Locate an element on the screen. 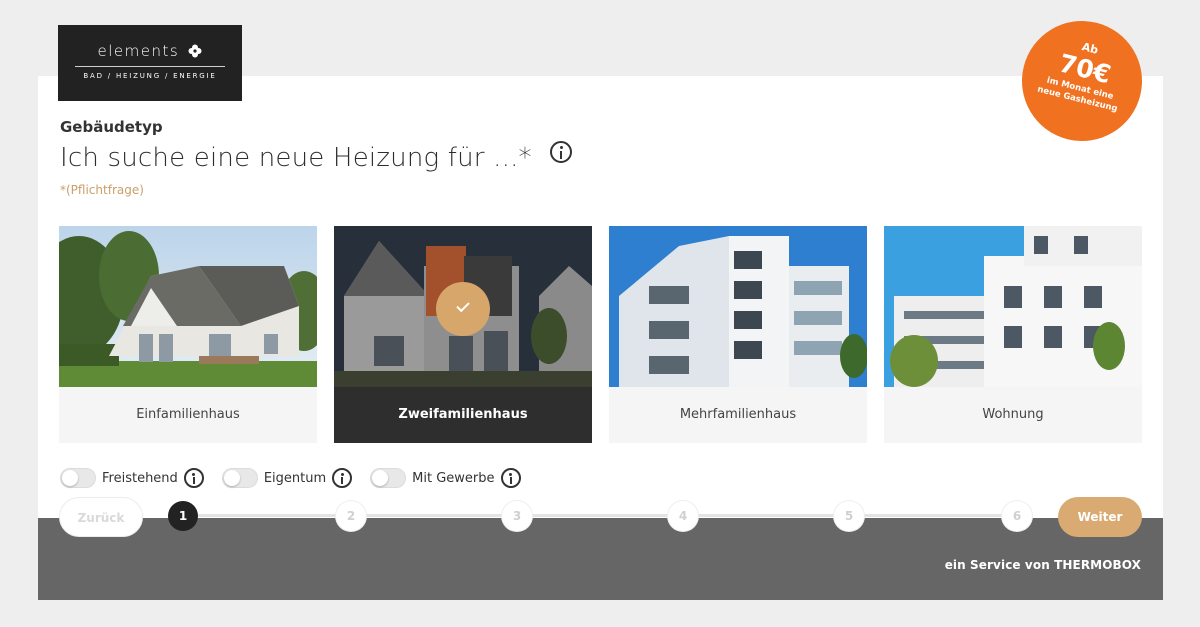 The width and height of the screenshot is (1200, 627). toggle-label: Freistehend is located at coordinates (140, 478).